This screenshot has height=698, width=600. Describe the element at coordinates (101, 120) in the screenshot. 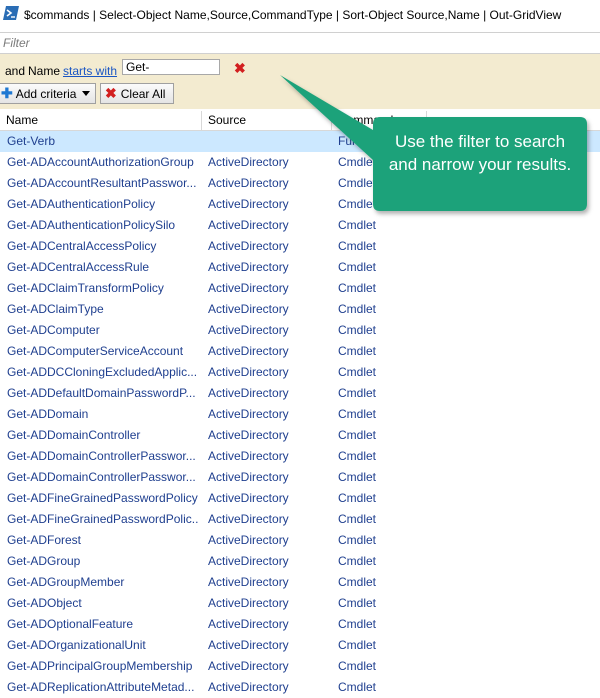

I see `column-header-name: Name` at that location.